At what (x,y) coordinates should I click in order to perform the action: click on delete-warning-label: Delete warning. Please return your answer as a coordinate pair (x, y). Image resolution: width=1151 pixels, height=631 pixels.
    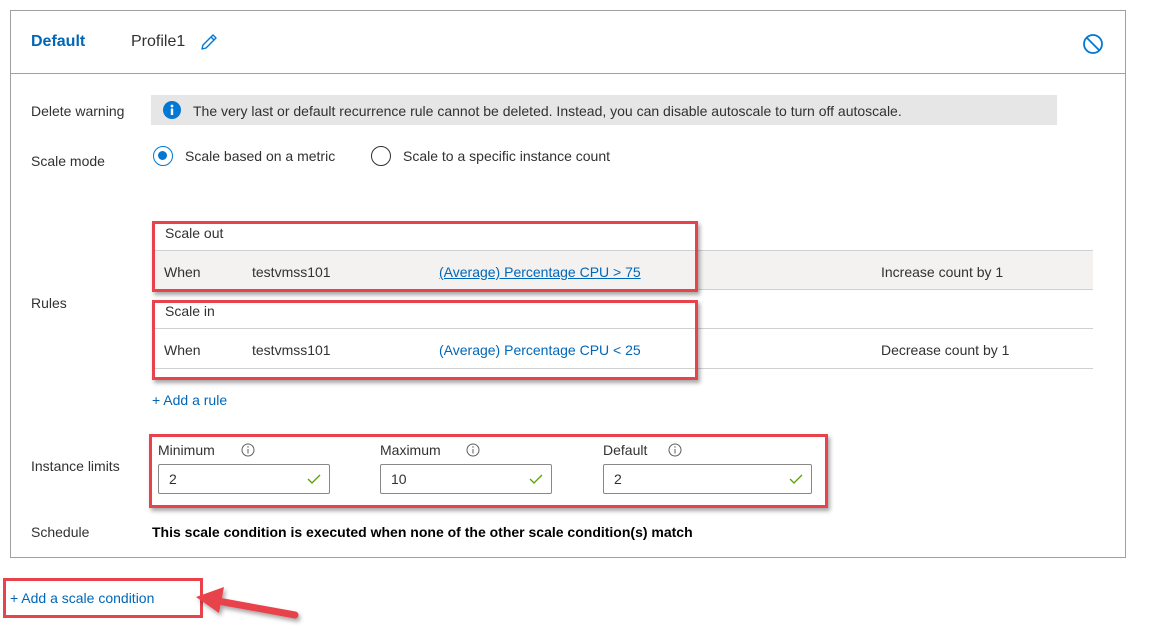
    Looking at the image, I should click on (78, 111).